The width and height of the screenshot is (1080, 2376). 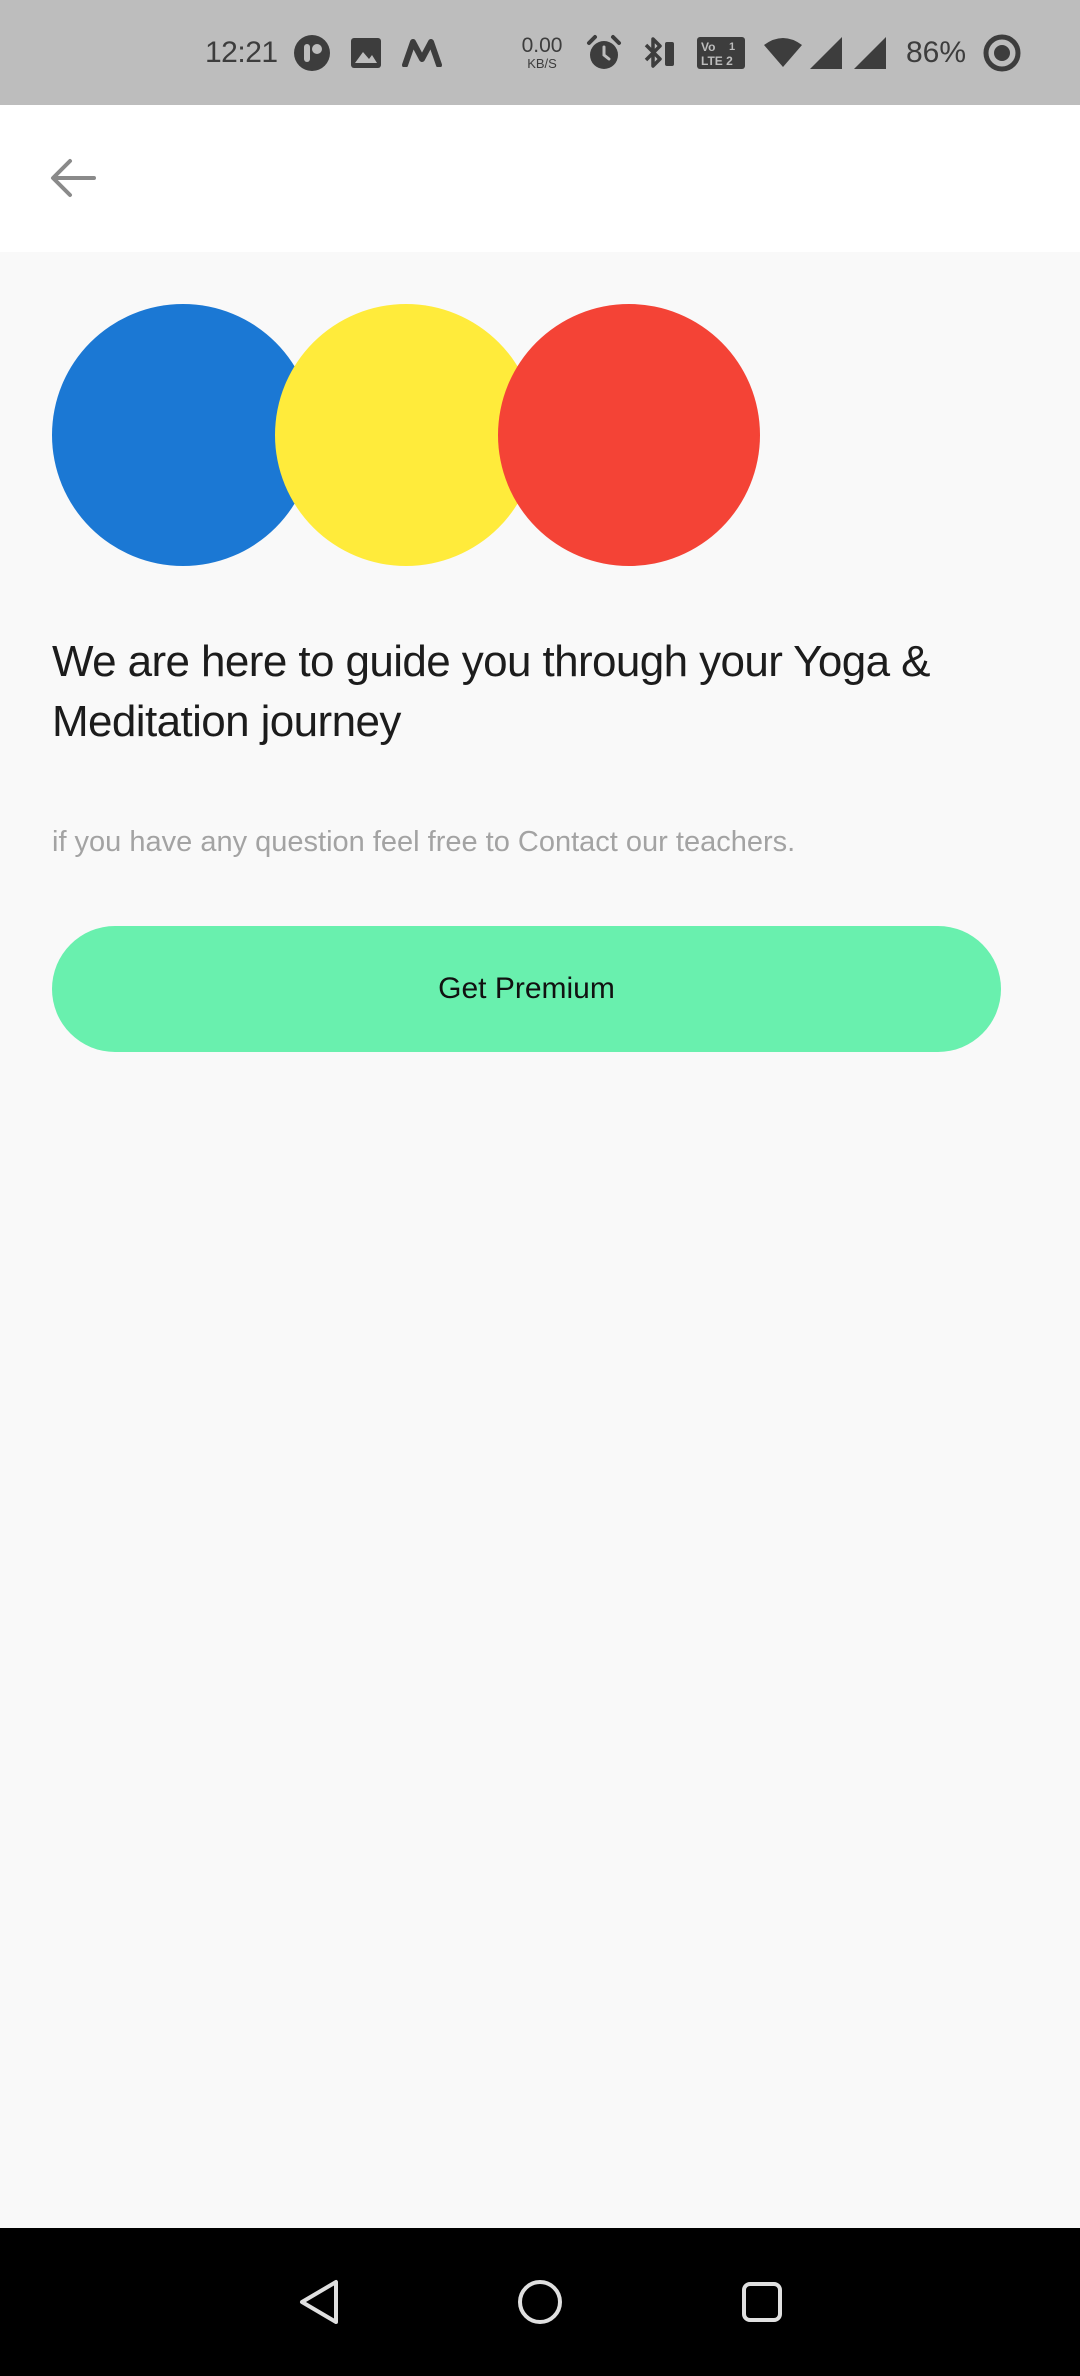 What do you see at coordinates (658, 52) in the screenshot?
I see `bluetooth-icon` at bounding box center [658, 52].